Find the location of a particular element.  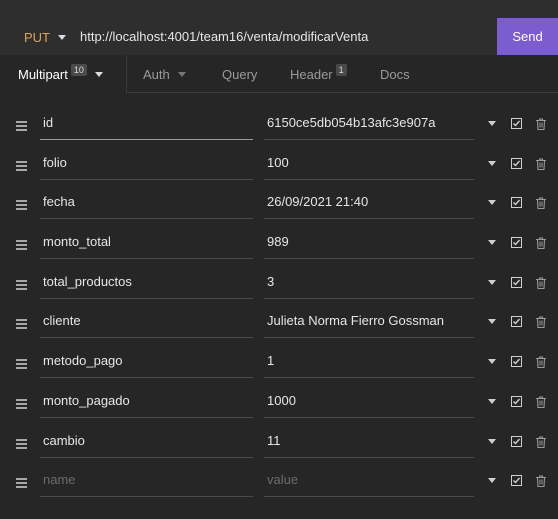

count-badge: 10 is located at coordinates (78, 70).